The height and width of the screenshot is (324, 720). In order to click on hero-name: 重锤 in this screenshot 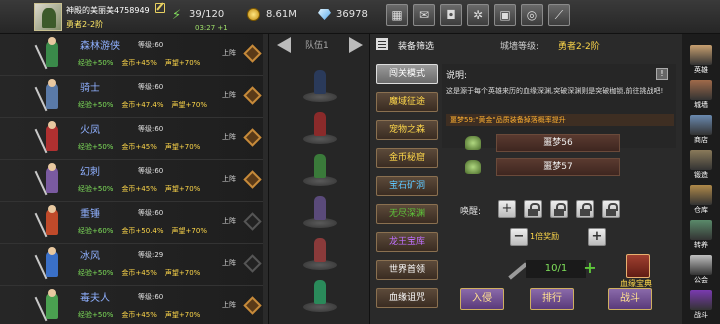, I will do `click(90, 214)`.